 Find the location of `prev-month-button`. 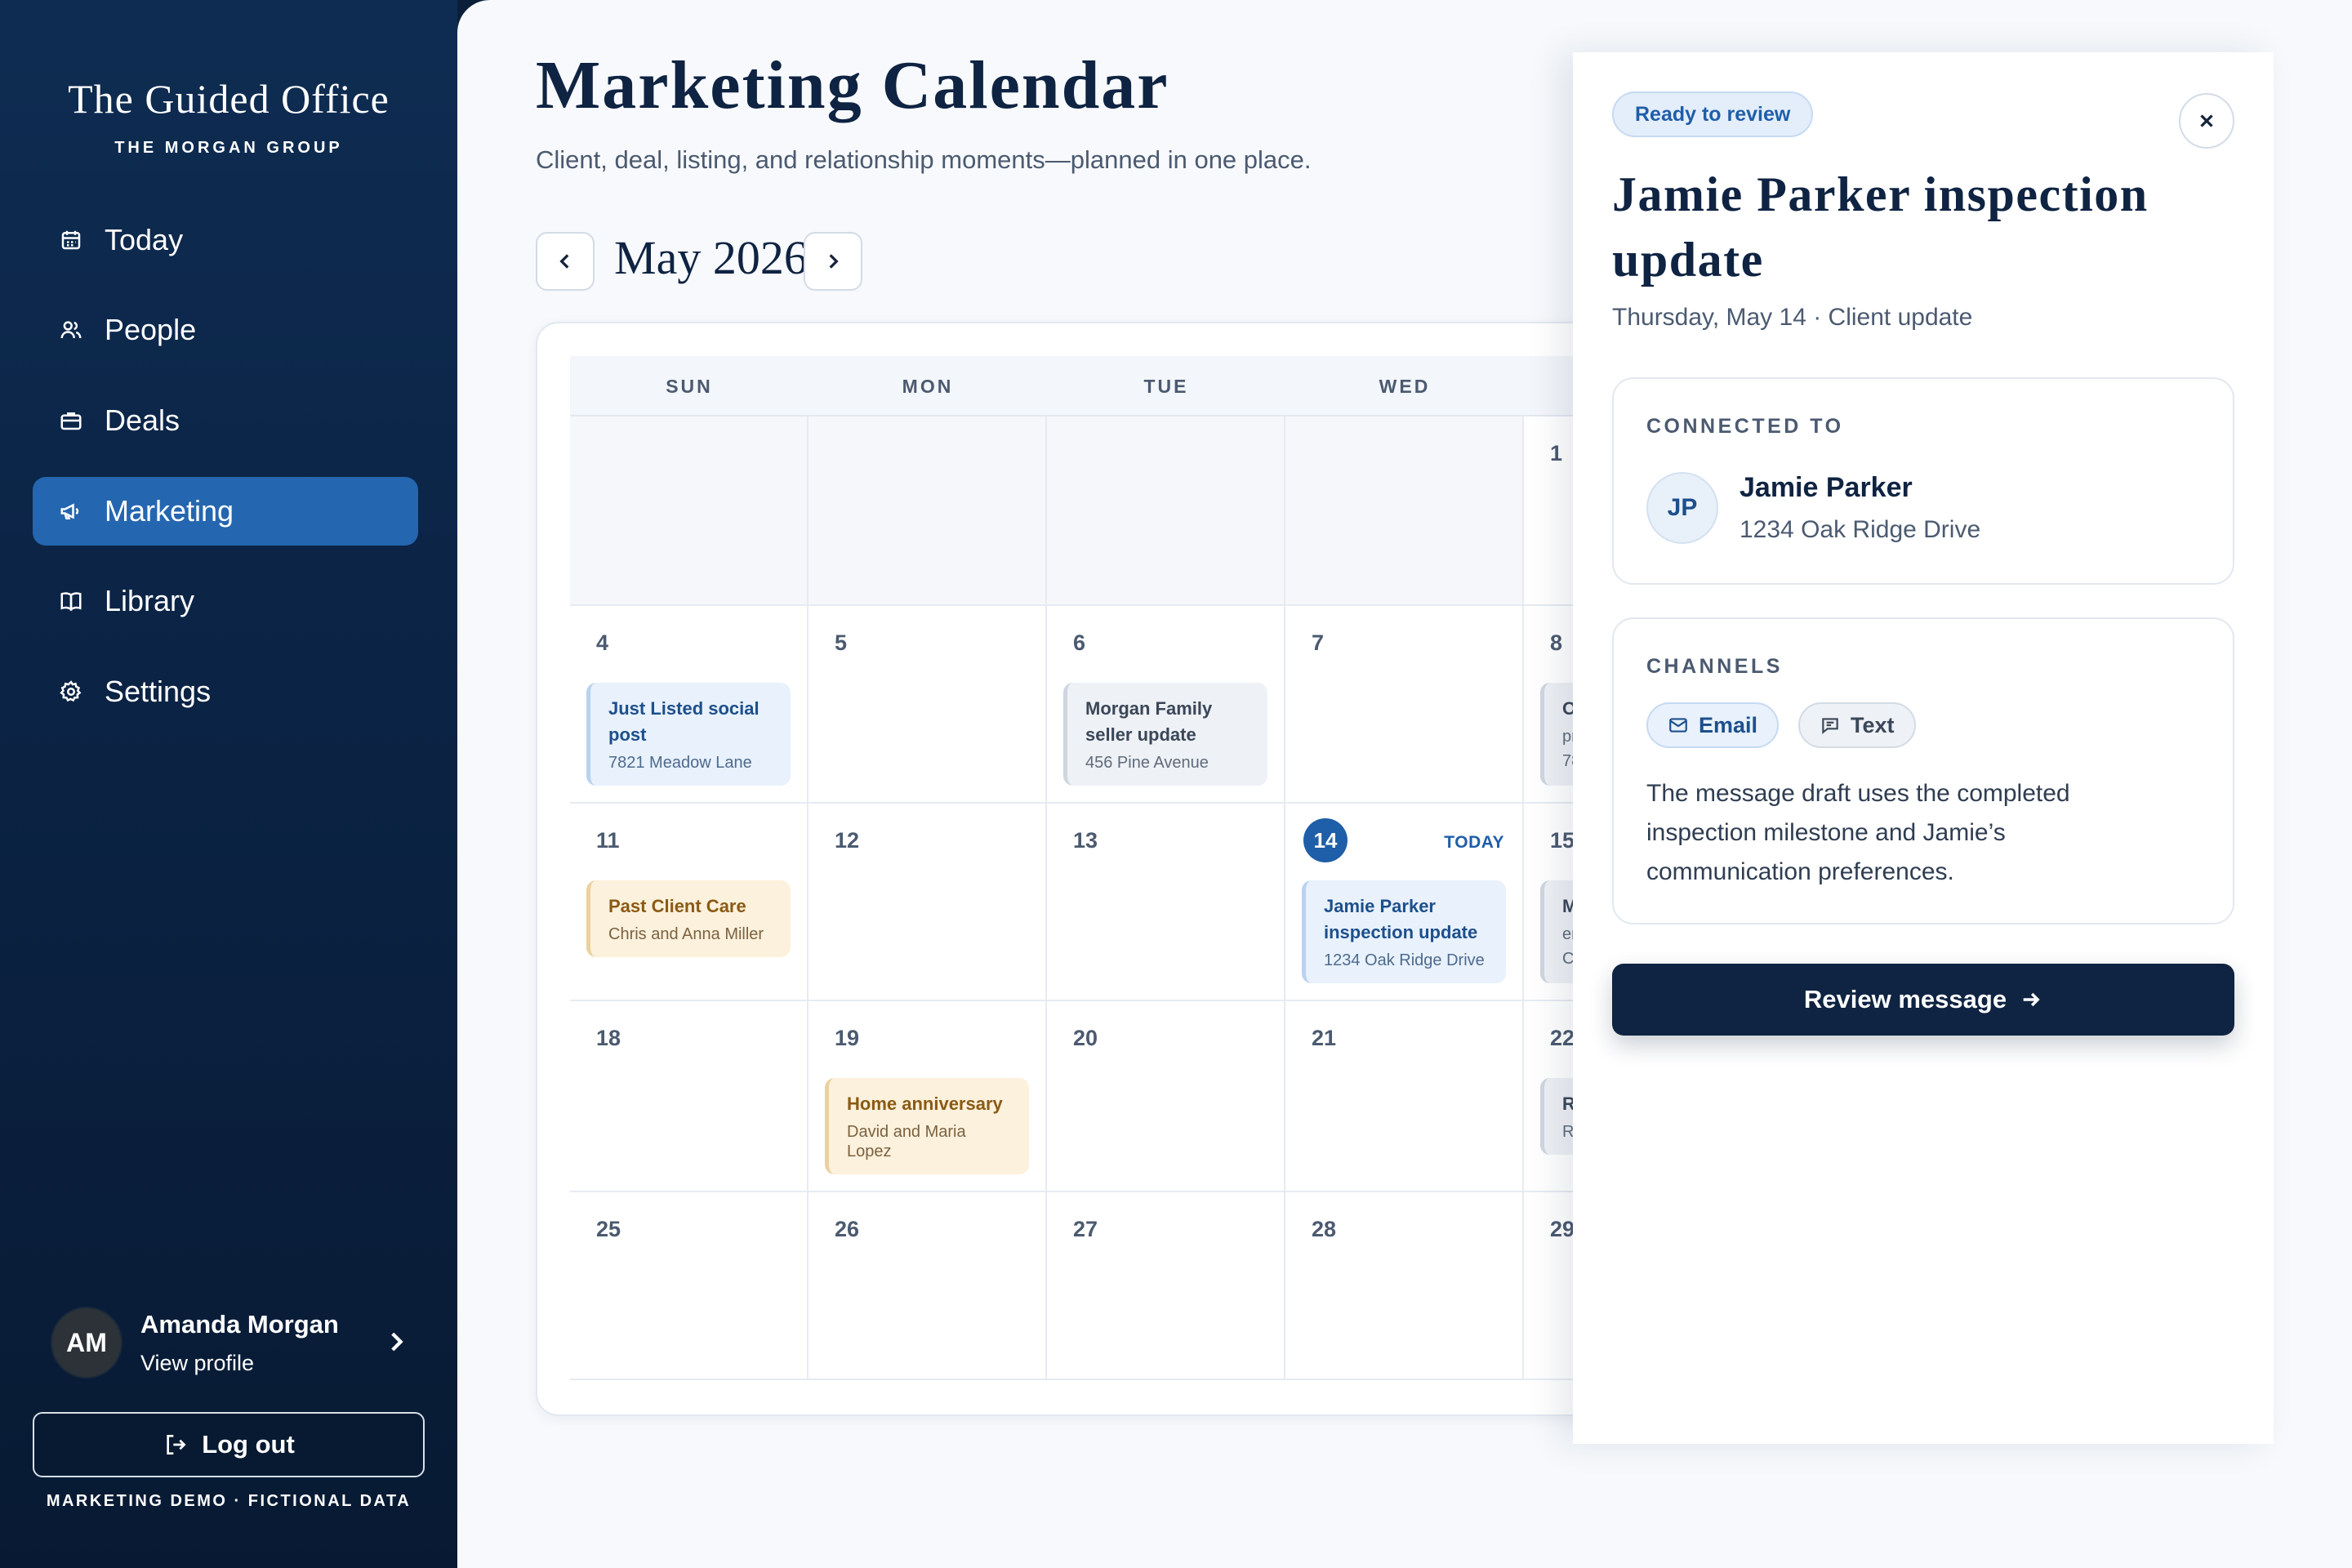

prev-month-button is located at coordinates (565, 261).